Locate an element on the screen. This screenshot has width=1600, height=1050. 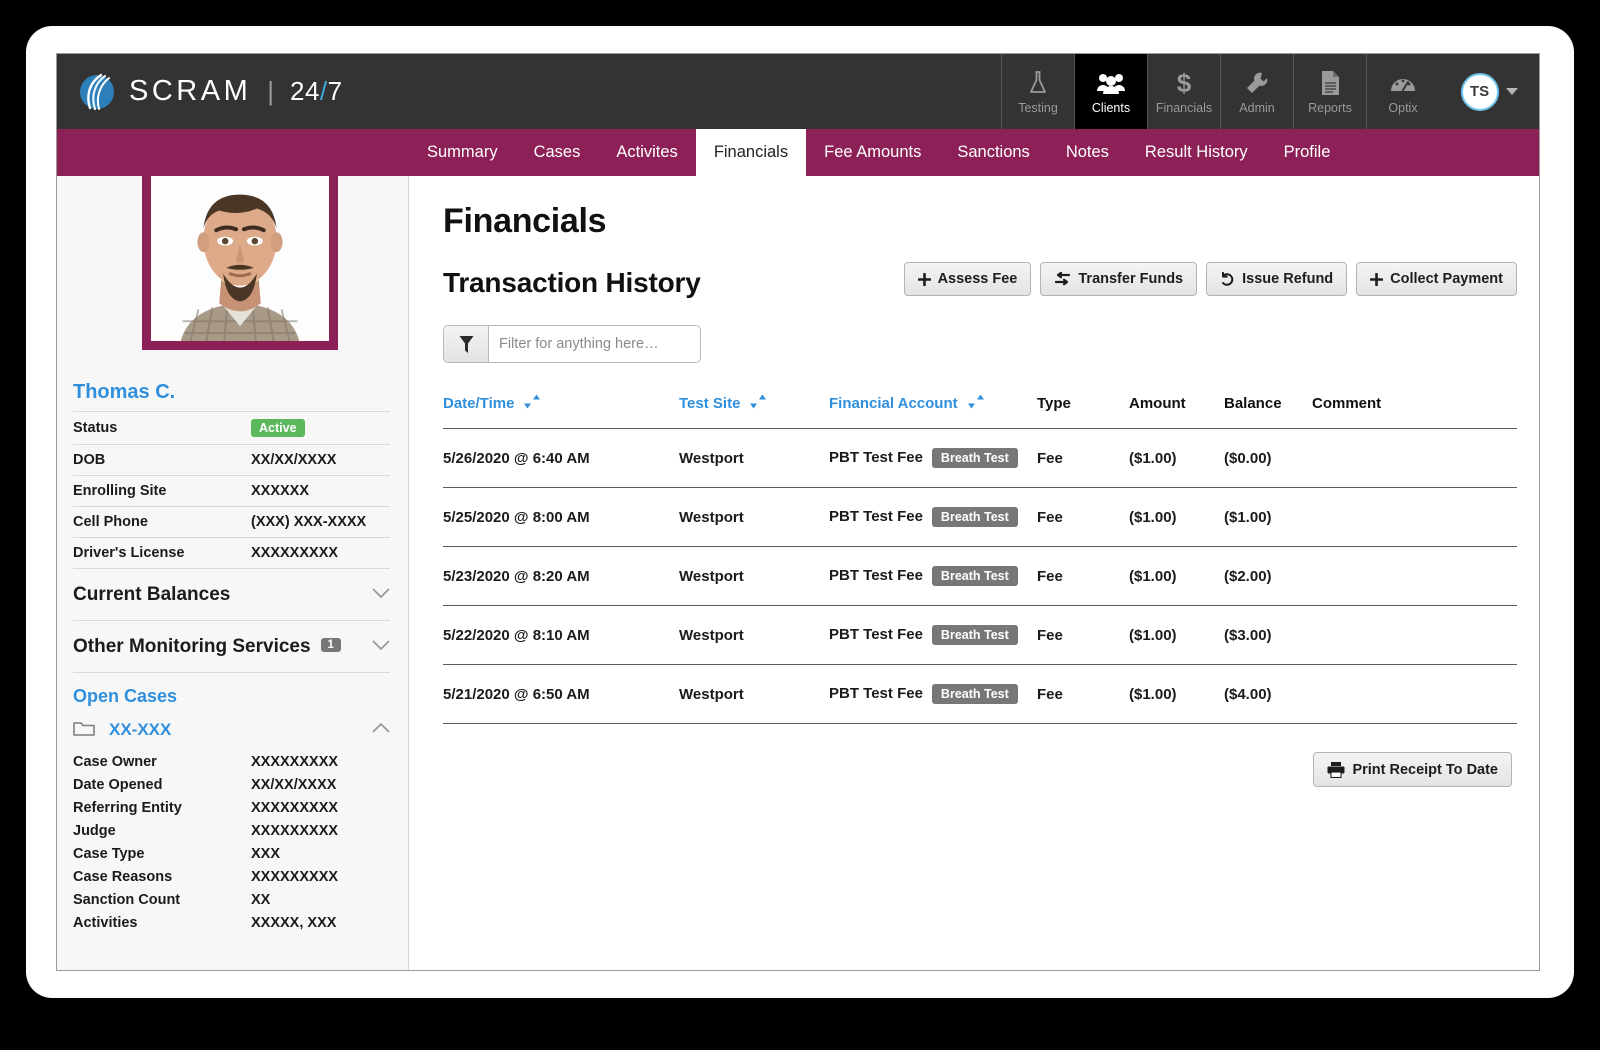
case-field-row: Case Owner XXXXXXXXX is located at coordinates (231, 761).